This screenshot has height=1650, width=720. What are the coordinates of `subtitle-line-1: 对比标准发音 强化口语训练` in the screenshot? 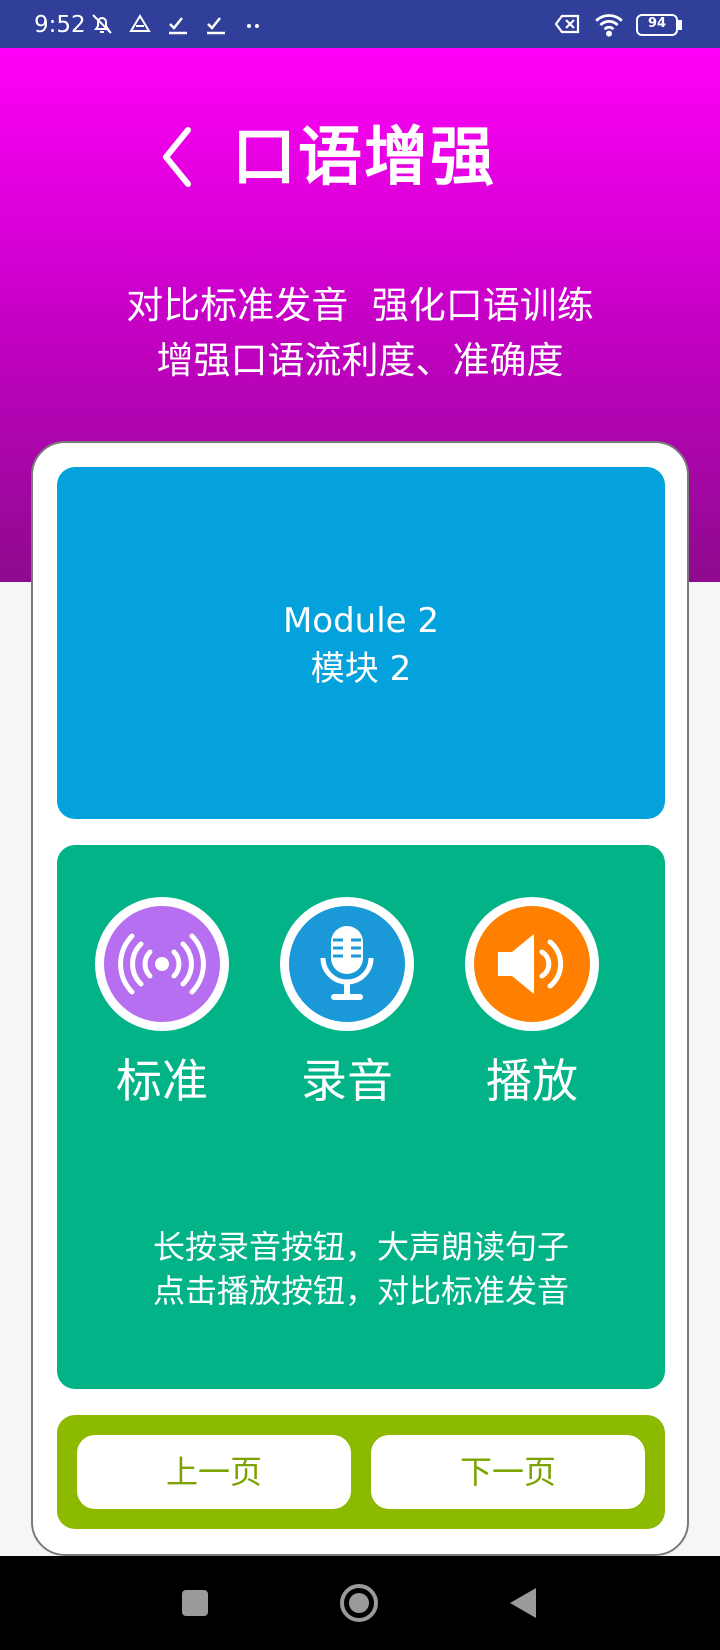 It's located at (360, 305).